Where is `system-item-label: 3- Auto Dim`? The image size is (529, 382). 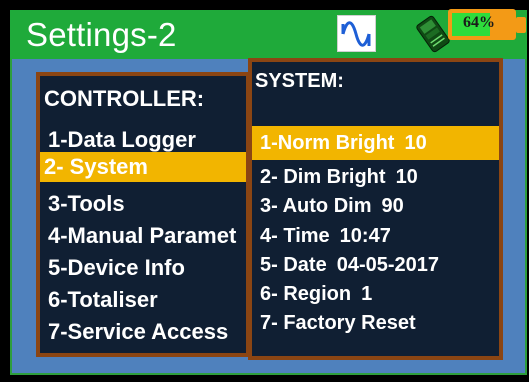 system-item-label: 3- Auto Dim is located at coordinates (316, 206).